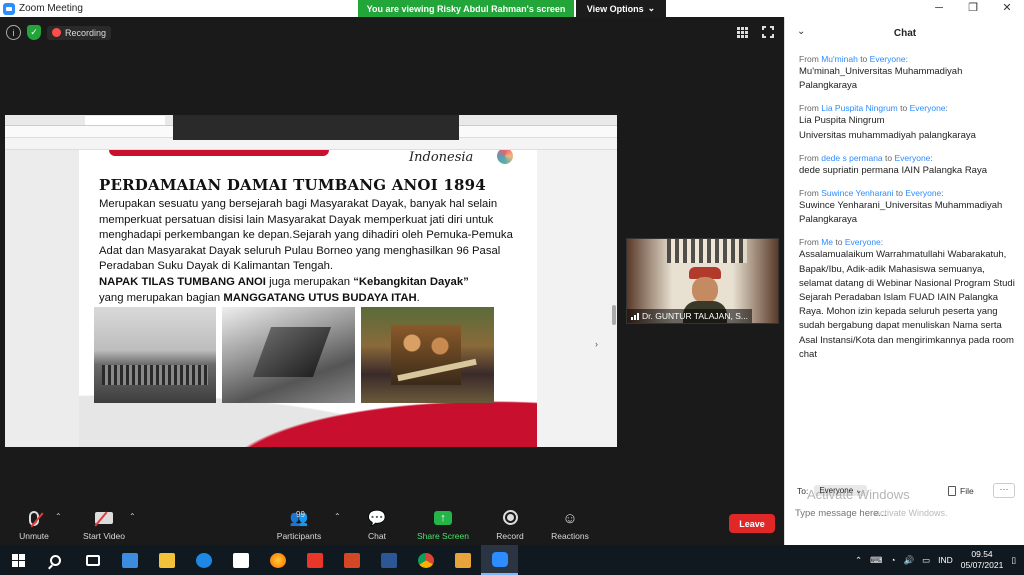 The height and width of the screenshot is (575, 1024). What do you see at coordinates (443, 518) in the screenshot?
I see `share-arrow-icon: ↑` at bounding box center [443, 518].